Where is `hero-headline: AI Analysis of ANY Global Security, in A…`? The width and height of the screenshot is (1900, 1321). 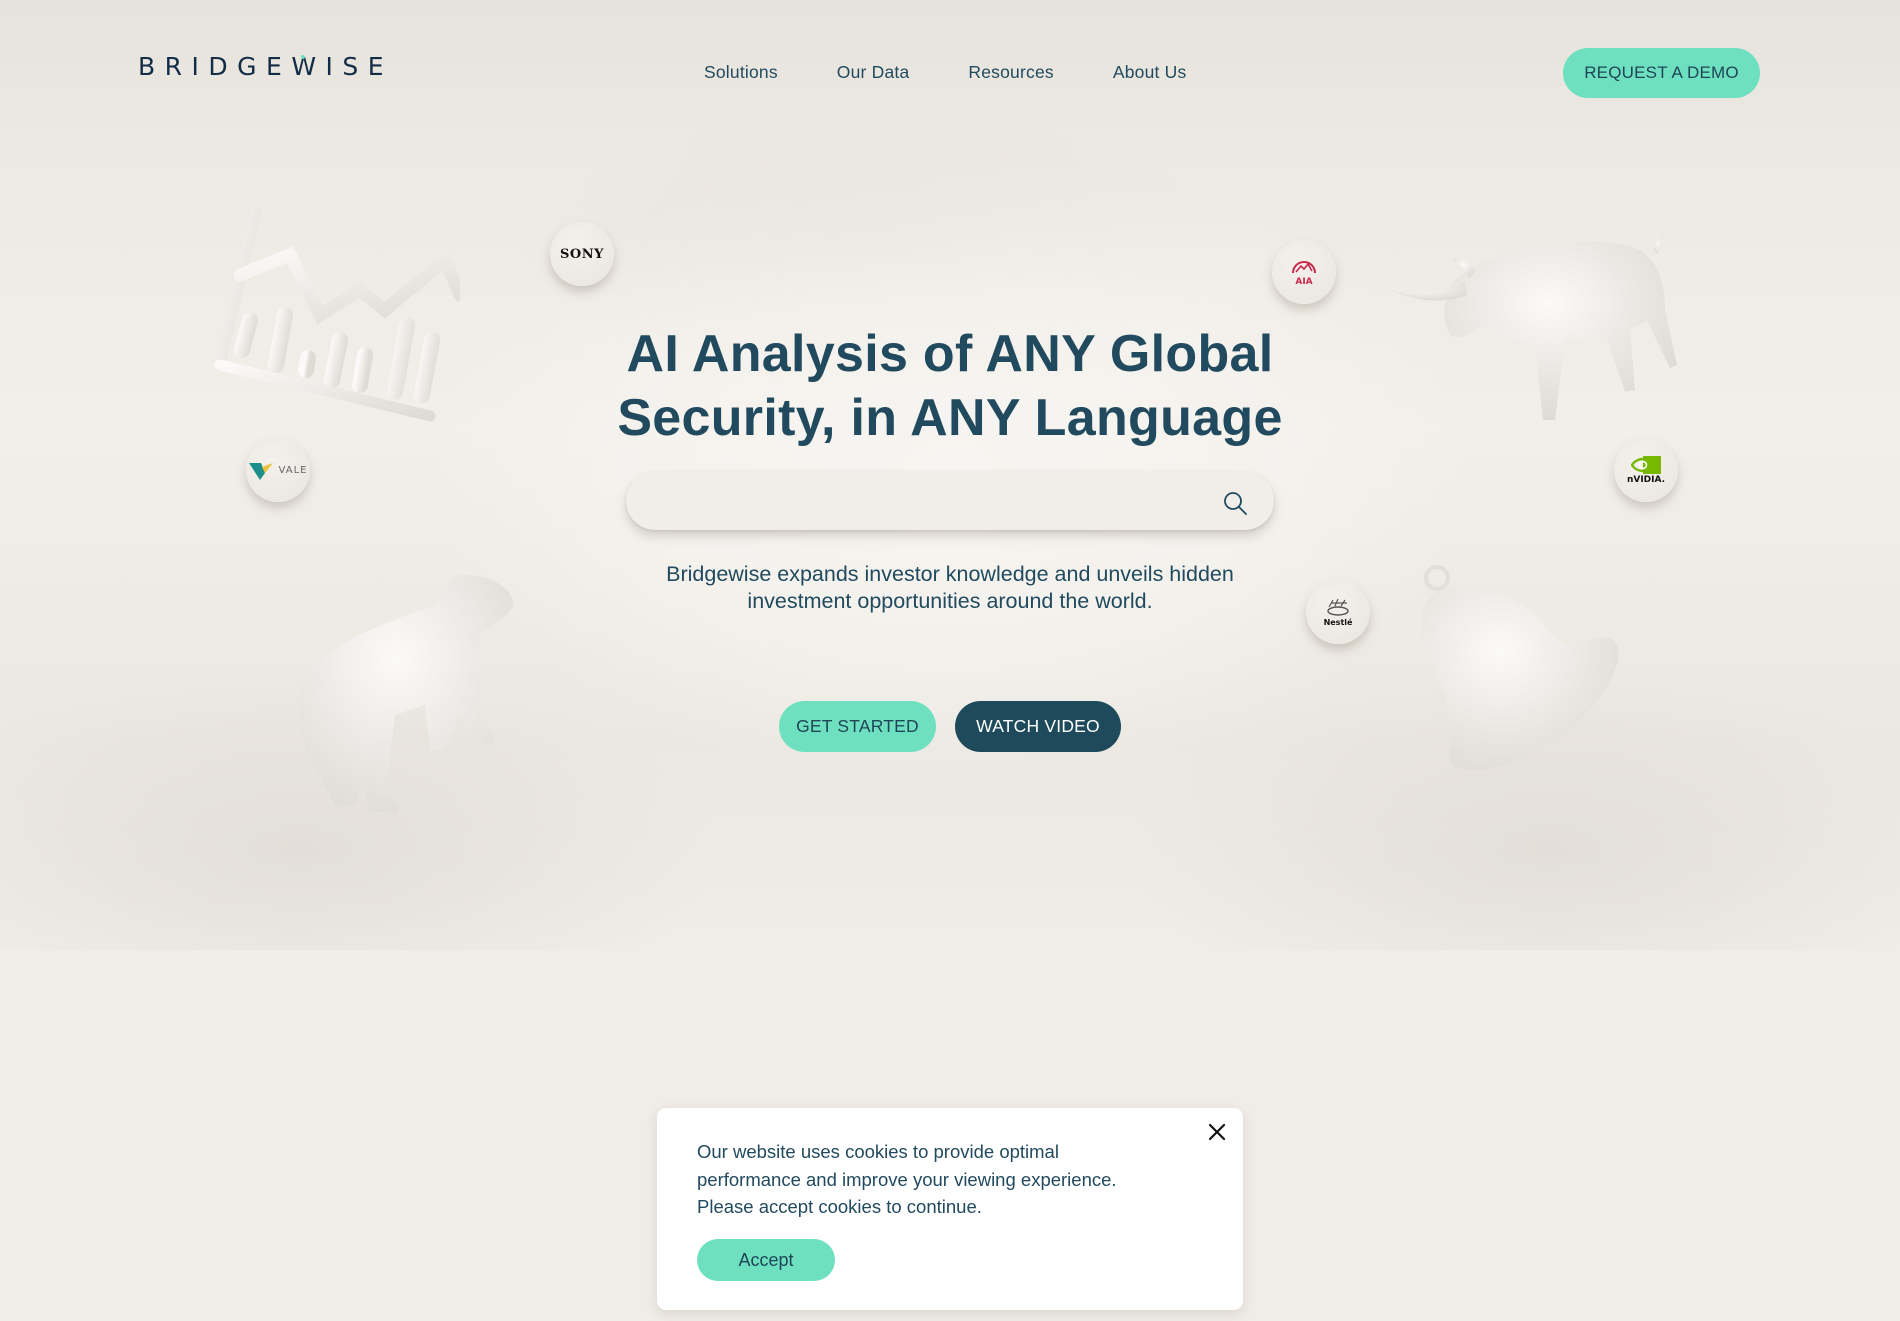 hero-headline: AI Analysis of ANY Global Security, in A… is located at coordinates (950, 386).